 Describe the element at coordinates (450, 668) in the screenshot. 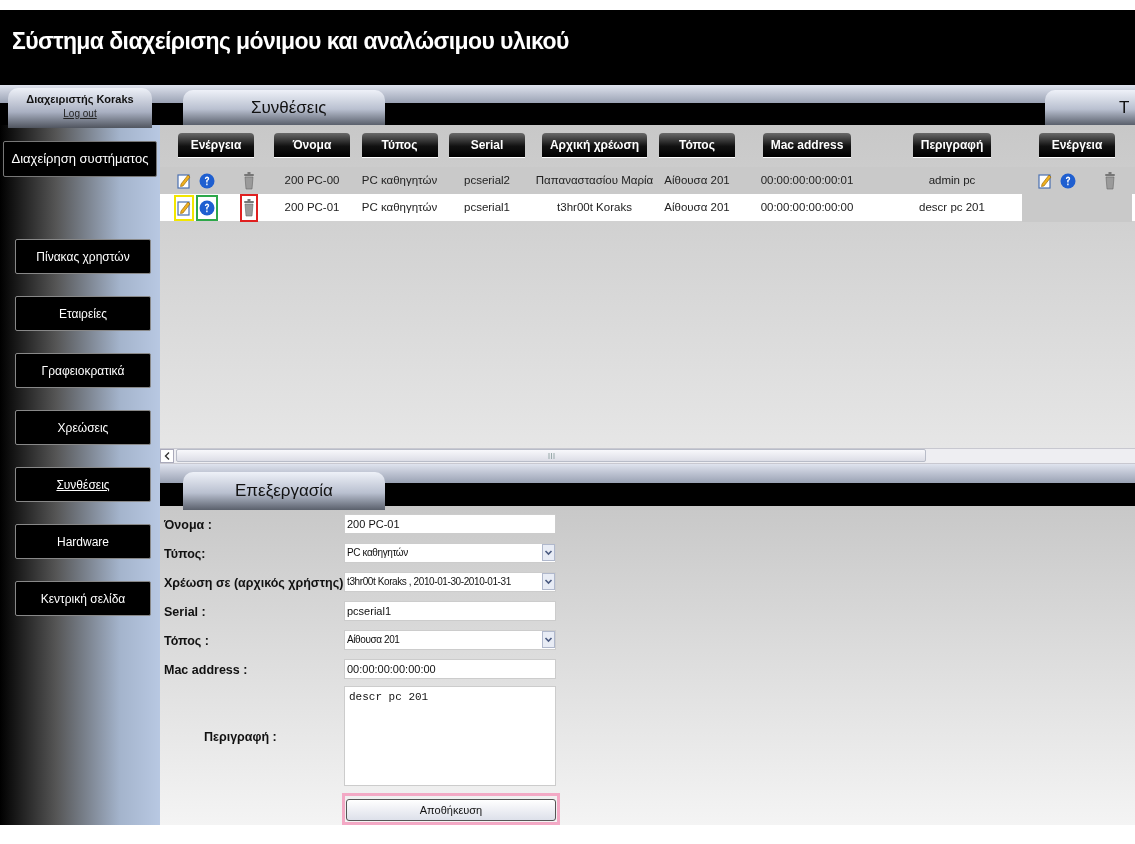

I see `input-field: 00:00:00:00:00:00` at that location.